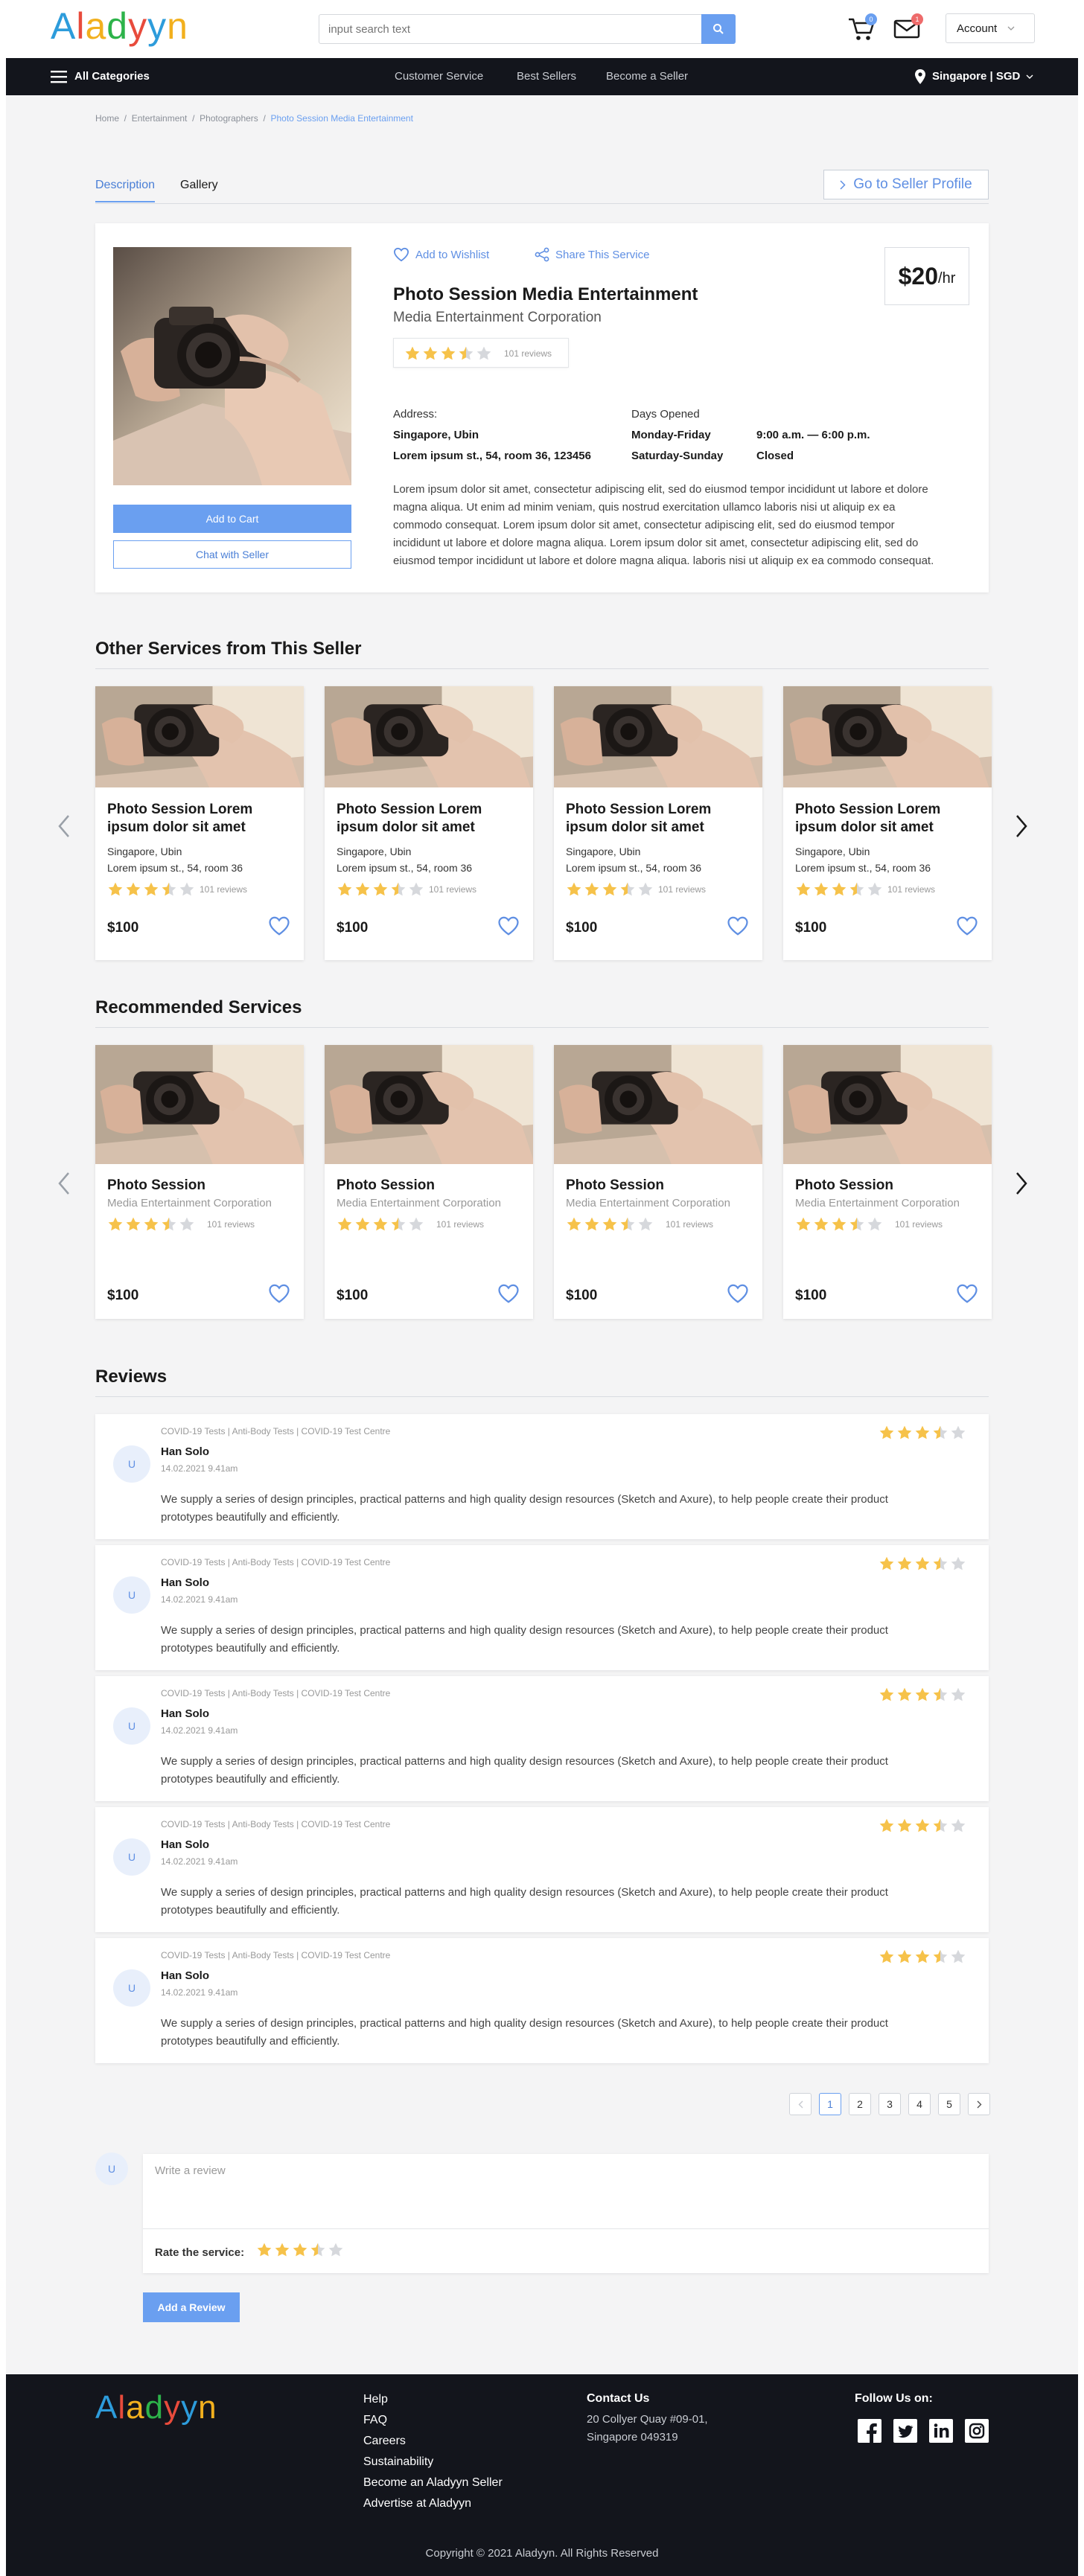  Describe the element at coordinates (991, 28) in the screenshot. I see `account-dropdown: Account` at that location.